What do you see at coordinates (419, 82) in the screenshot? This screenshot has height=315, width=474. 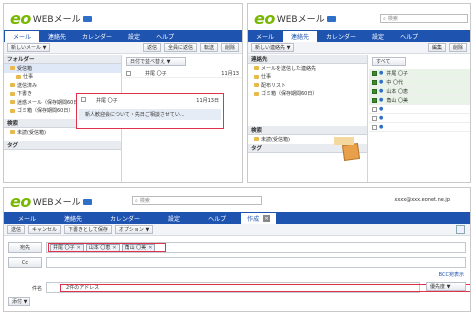 I see `contact-row: ● 中 〇代` at bounding box center [419, 82].